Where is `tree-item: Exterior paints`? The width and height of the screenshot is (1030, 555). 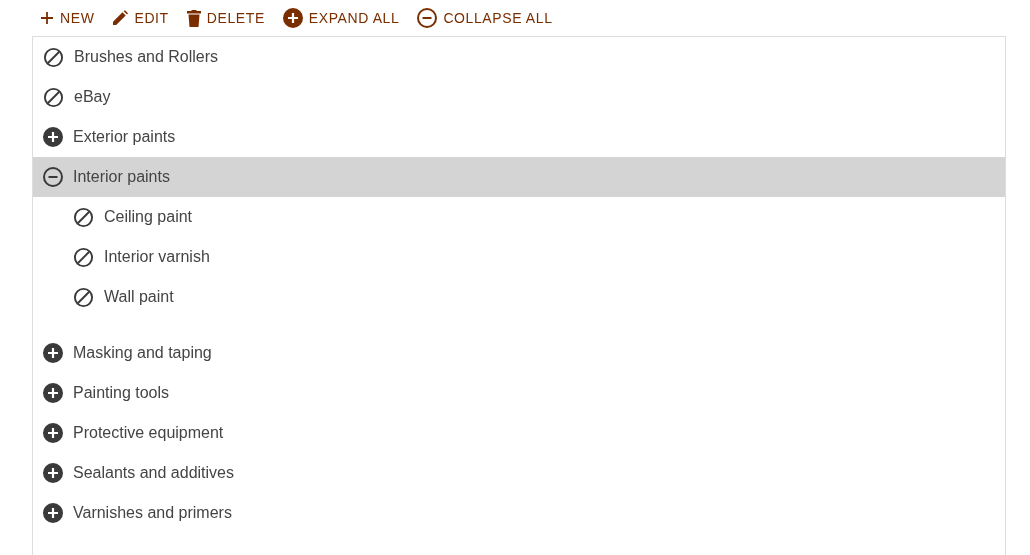
tree-item: Exterior paints is located at coordinates (519, 137).